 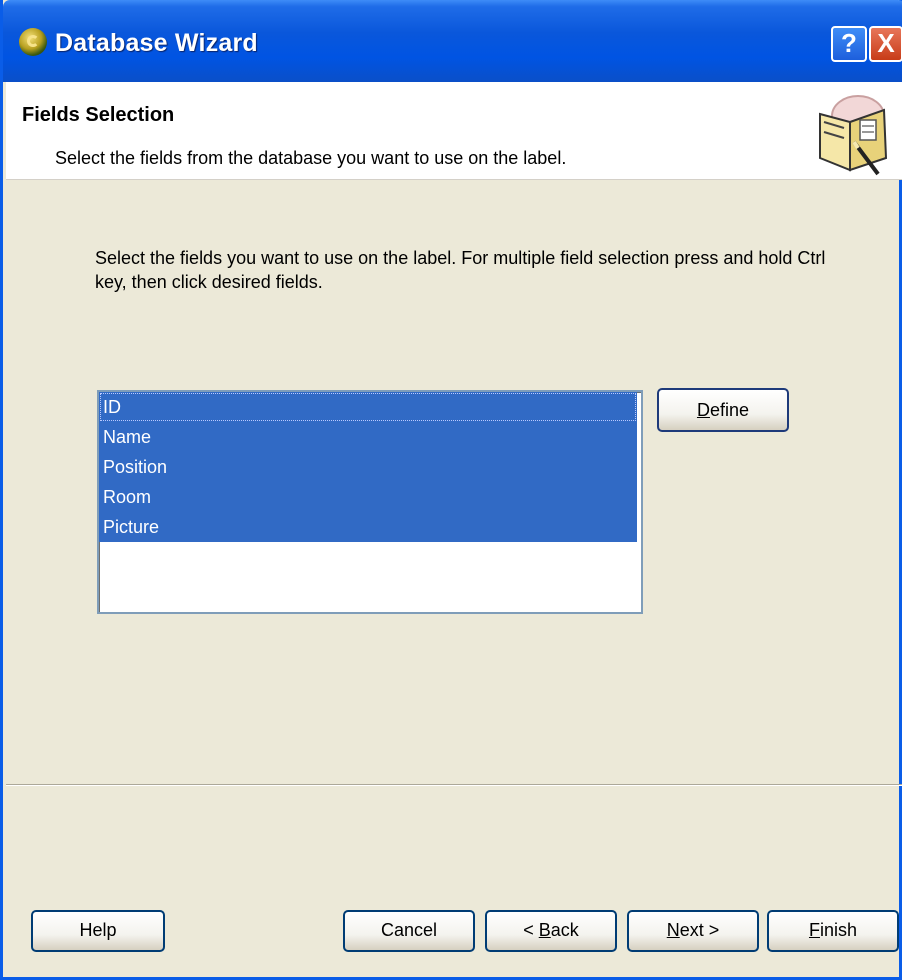 What do you see at coordinates (673, 930) in the screenshot?
I see `next-accel: N` at bounding box center [673, 930].